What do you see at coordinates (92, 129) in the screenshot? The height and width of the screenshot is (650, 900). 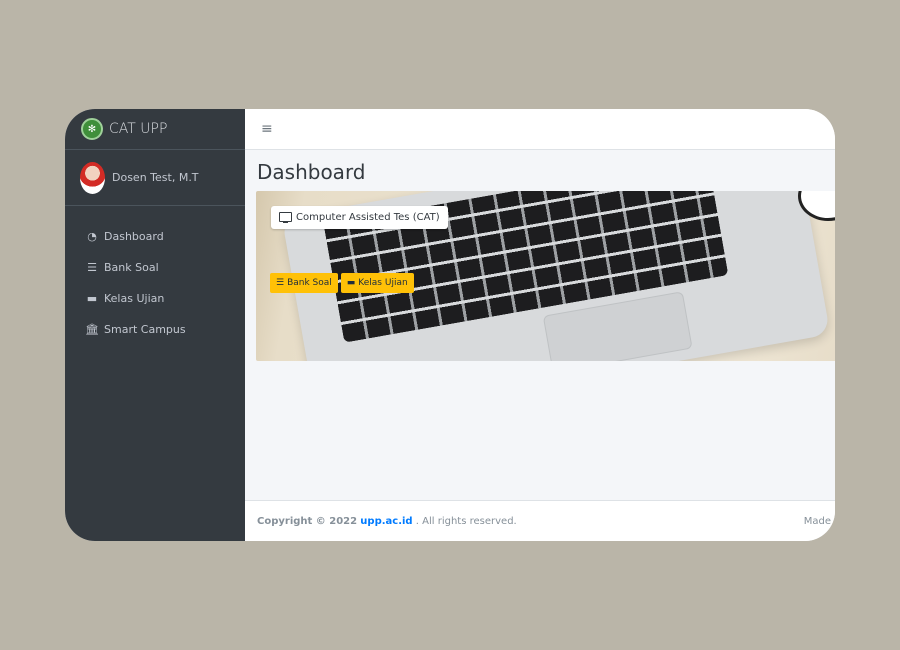 I see `university-logo-icon: ✻` at bounding box center [92, 129].